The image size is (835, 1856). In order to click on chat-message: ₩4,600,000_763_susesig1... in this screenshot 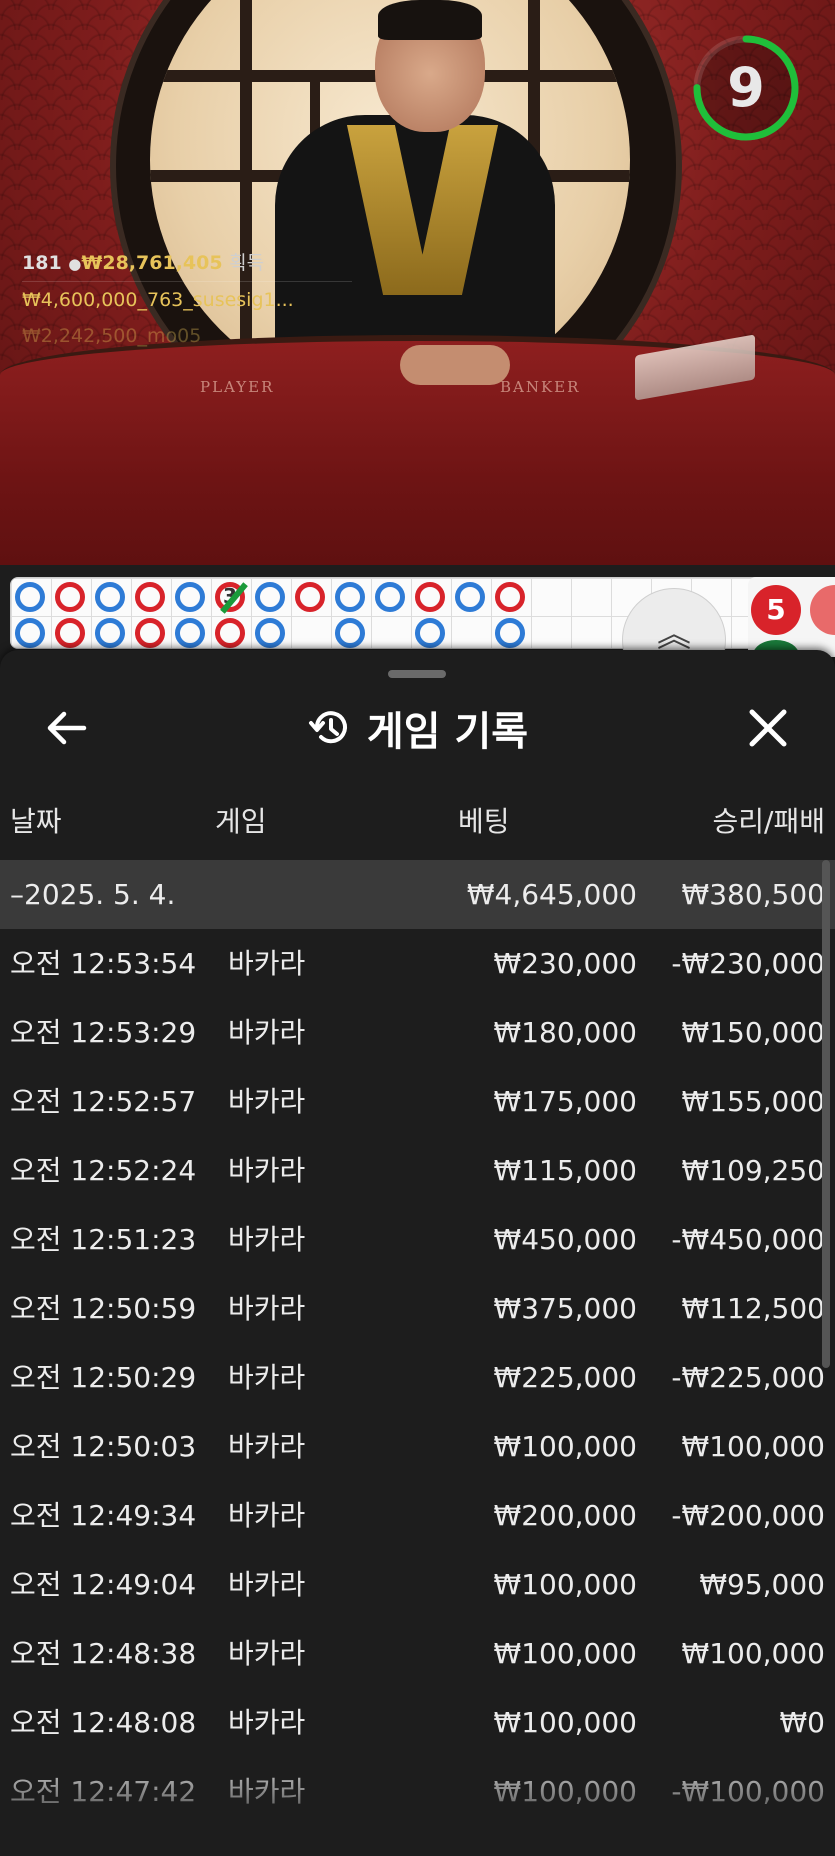, I will do `click(187, 299)`.